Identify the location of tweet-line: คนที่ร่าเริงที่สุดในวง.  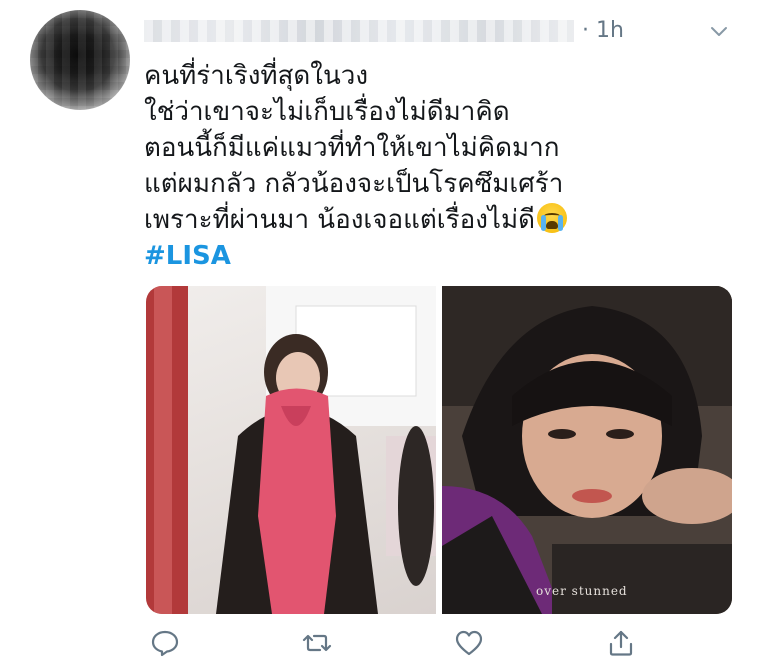
(256, 76).